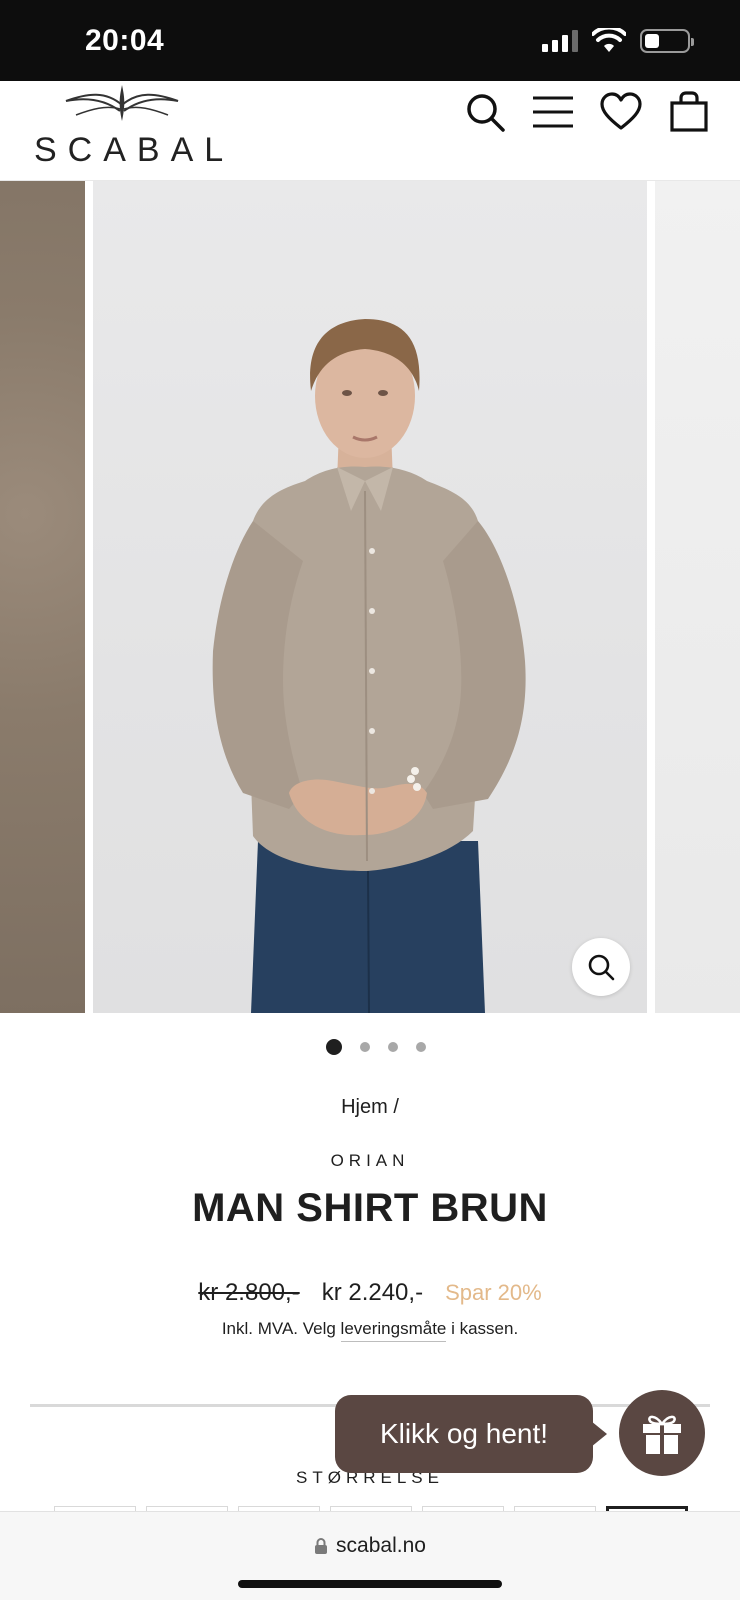 The height and width of the screenshot is (1600, 740). What do you see at coordinates (249, 1292) in the screenshot?
I see `price-original: kr 2.800,-` at bounding box center [249, 1292].